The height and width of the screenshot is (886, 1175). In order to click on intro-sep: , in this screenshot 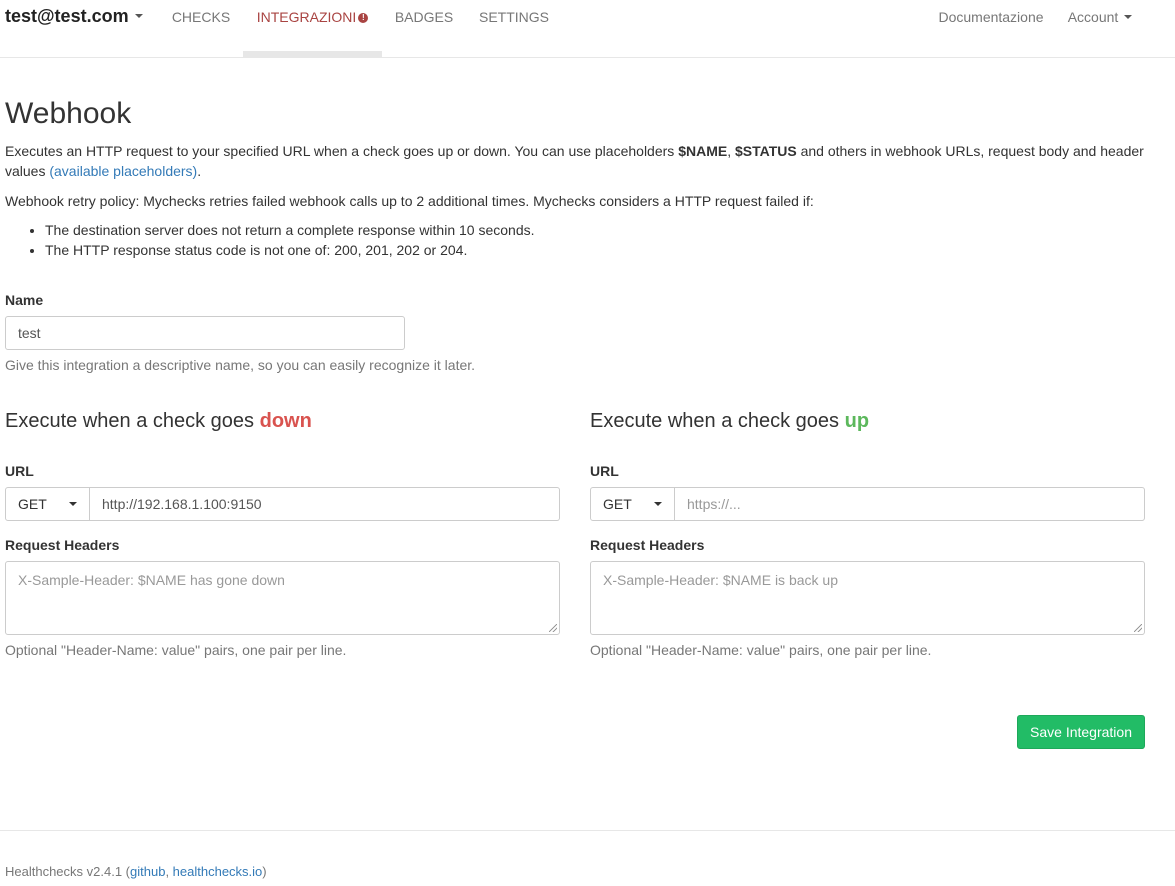, I will do `click(731, 151)`.